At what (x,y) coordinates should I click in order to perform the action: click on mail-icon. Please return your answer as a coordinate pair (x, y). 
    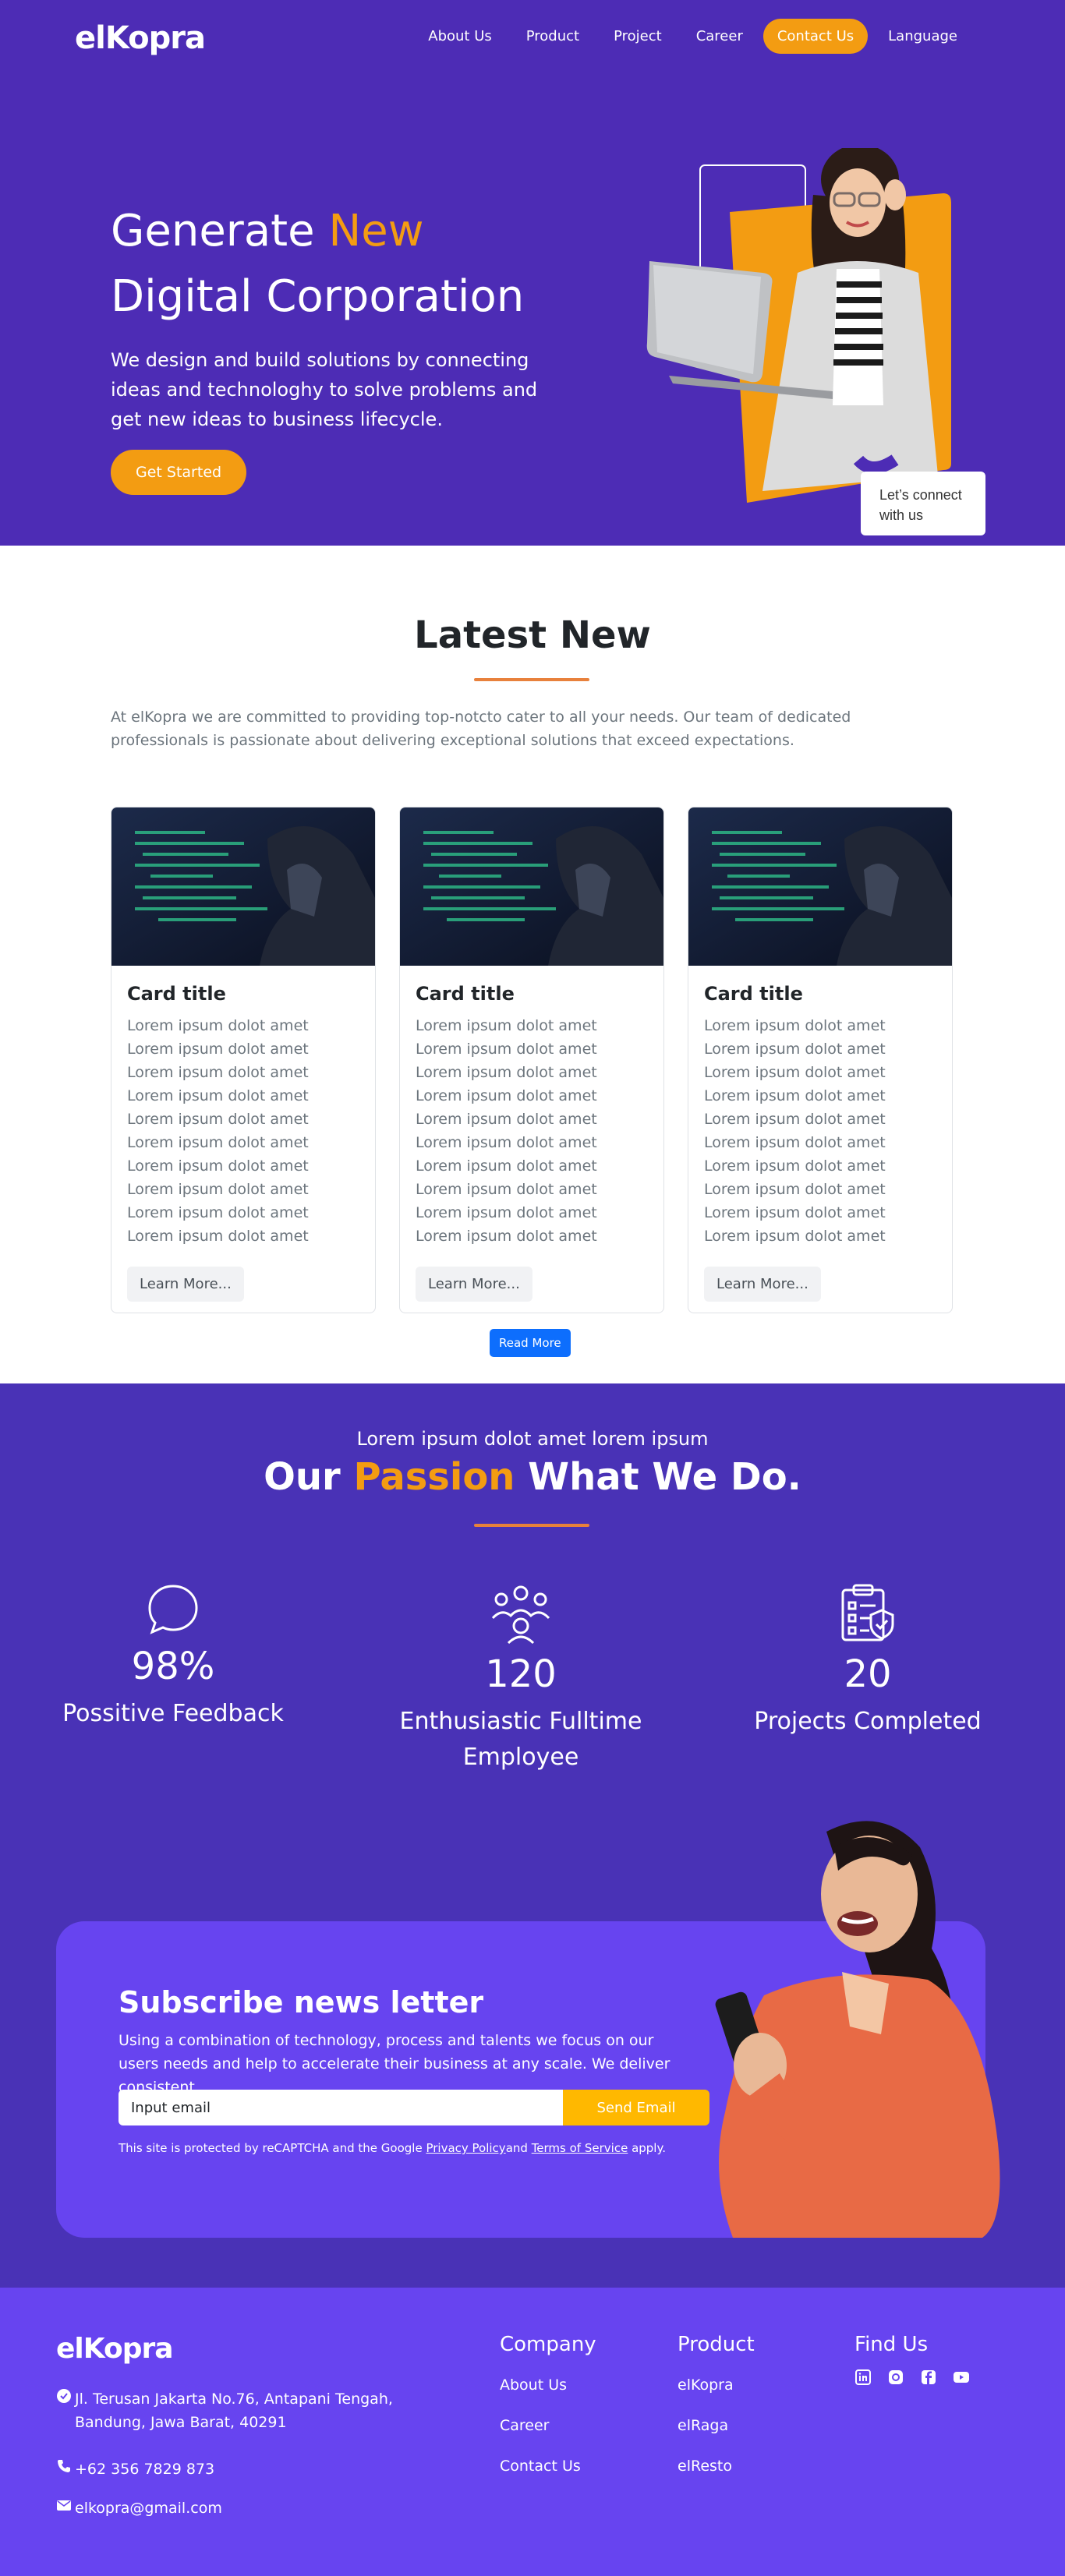
    Looking at the image, I should click on (64, 2508).